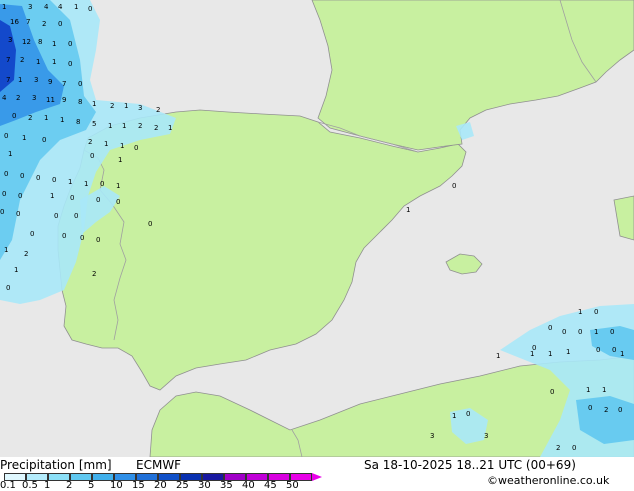 This screenshot has height=491, width=634. What do you see at coordinates (26, 42) in the screenshot?
I see `precip-value-label: 12` at bounding box center [26, 42].